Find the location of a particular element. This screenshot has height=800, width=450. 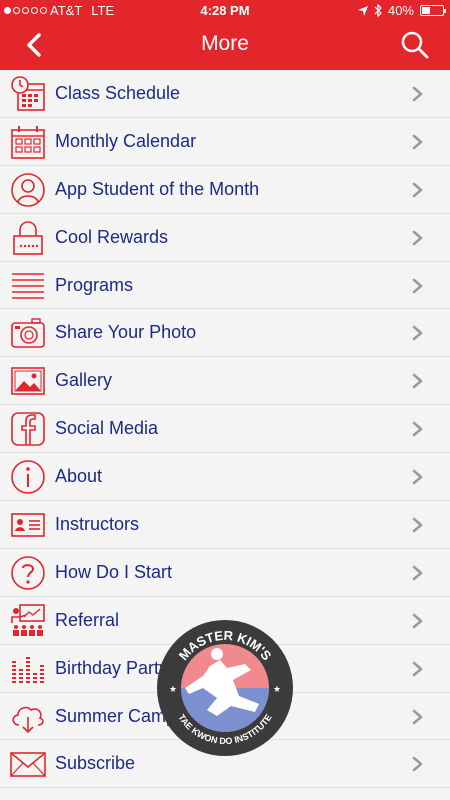

equalizer-icon is located at coordinates (28, 669).